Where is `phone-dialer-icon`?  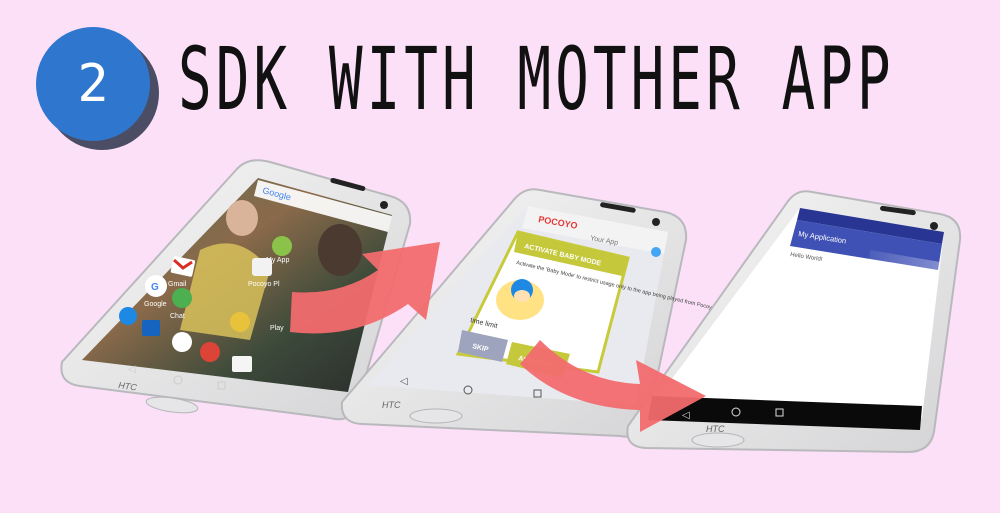 phone-dialer-icon is located at coordinates (128, 316).